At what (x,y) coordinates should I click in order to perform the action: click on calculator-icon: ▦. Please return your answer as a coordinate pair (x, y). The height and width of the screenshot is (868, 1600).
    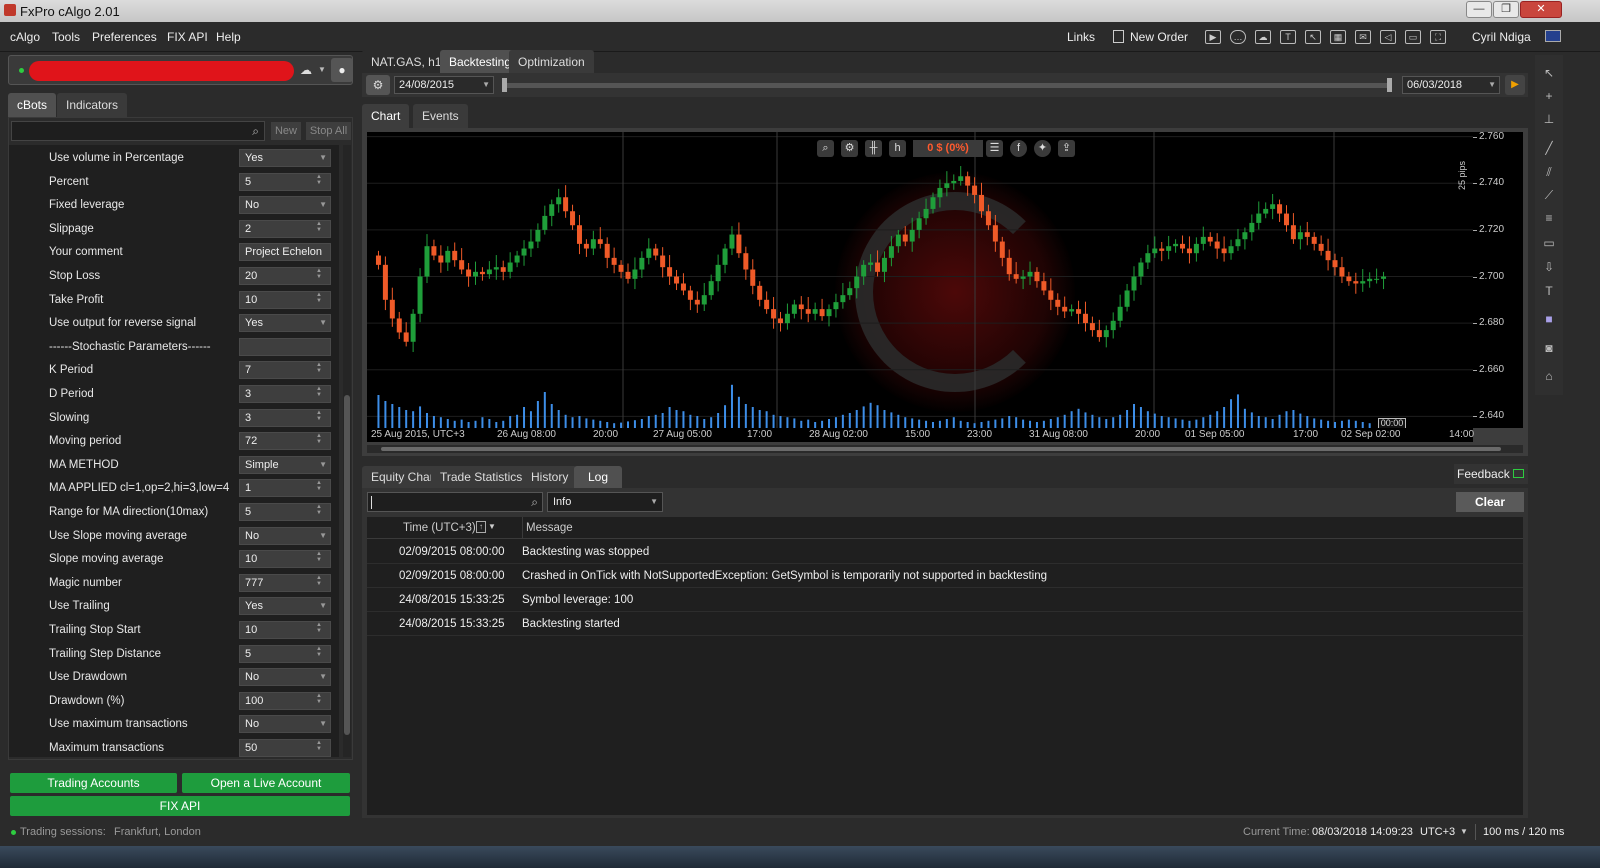
    Looking at the image, I should click on (1338, 37).